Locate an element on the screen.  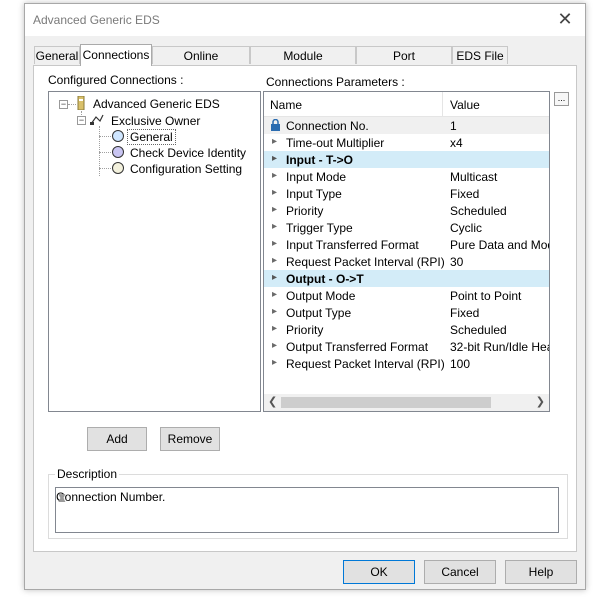
add-button: Add is located at coordinates (117, 439).